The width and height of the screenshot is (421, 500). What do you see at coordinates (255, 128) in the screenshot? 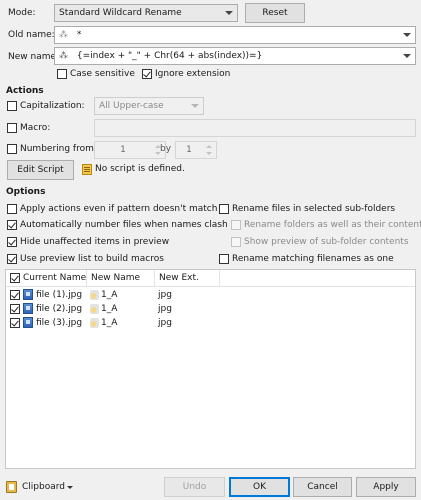
I see `macro-input` at bounding box center [255, 128].